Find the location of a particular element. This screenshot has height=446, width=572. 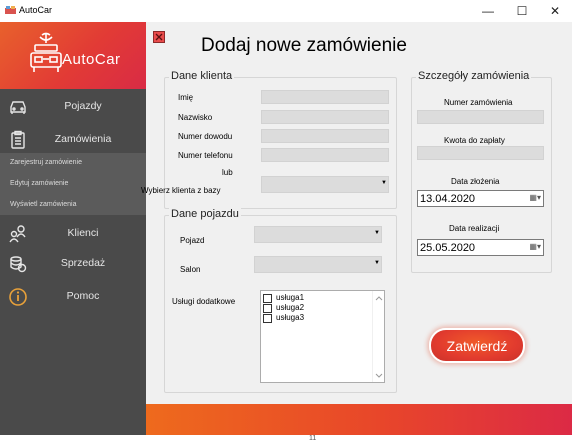

sidebar-item-zamowienia: Zamówienia is located at coordinates (73, 140).